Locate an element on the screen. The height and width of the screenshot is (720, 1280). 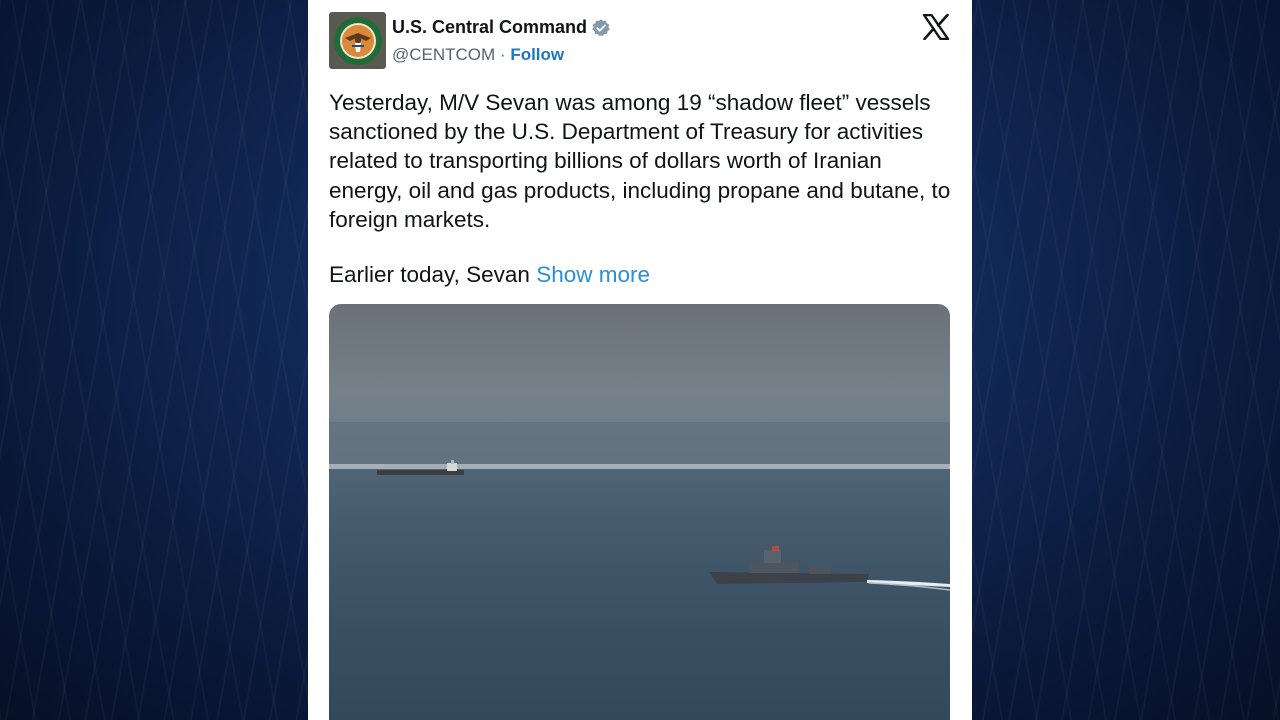
tweet-text-continued: Earlier today, Sevan Show more is located at coordinates (489, 275).